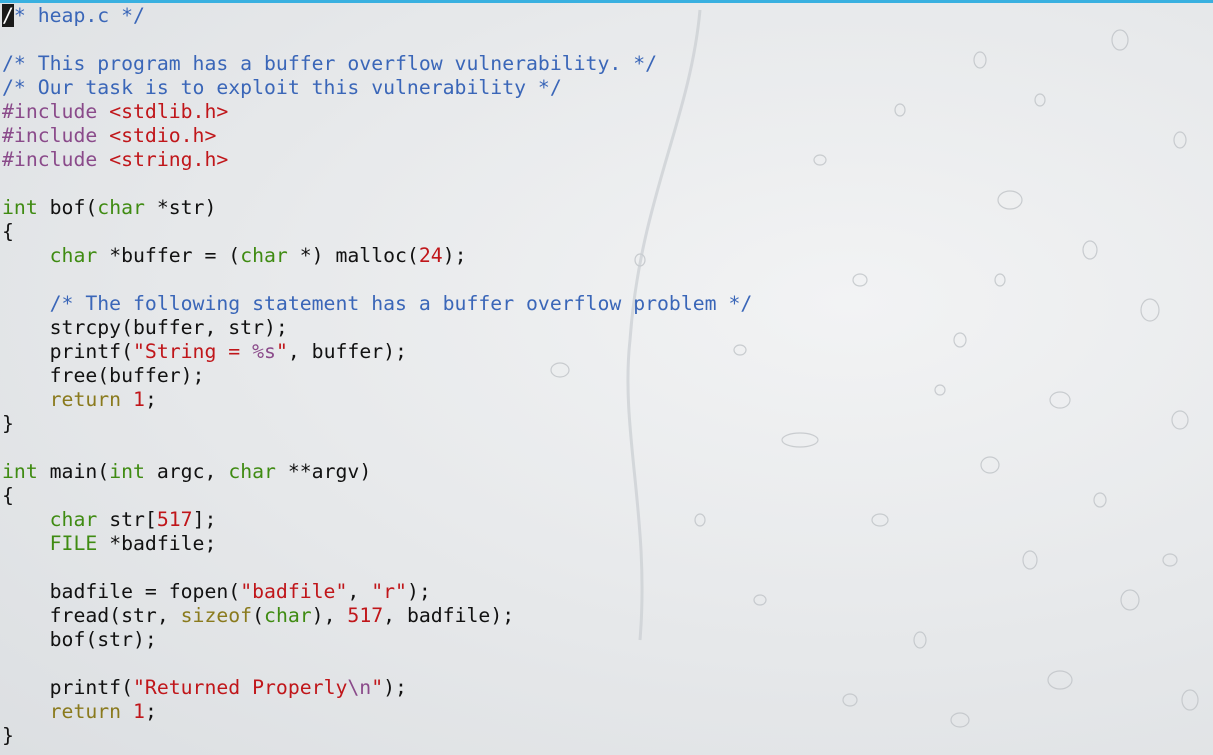 This screenshot has height=755, width=1213. Describe the element at coordinates (377, 208) in the screenshot. I see `code-line: int bof(char *str)` at that location.